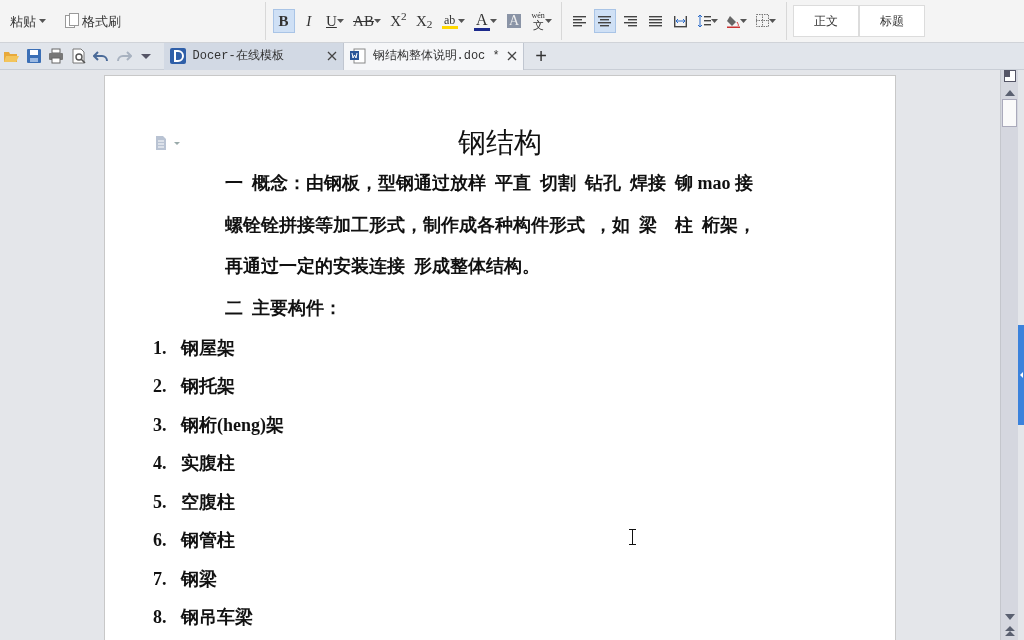 The width and height of the screenshot is (1024, 640). What do you see at coordinates (335, 21) in the screenshot?
I see `underline-button: U` at bounding box center [335, 21].